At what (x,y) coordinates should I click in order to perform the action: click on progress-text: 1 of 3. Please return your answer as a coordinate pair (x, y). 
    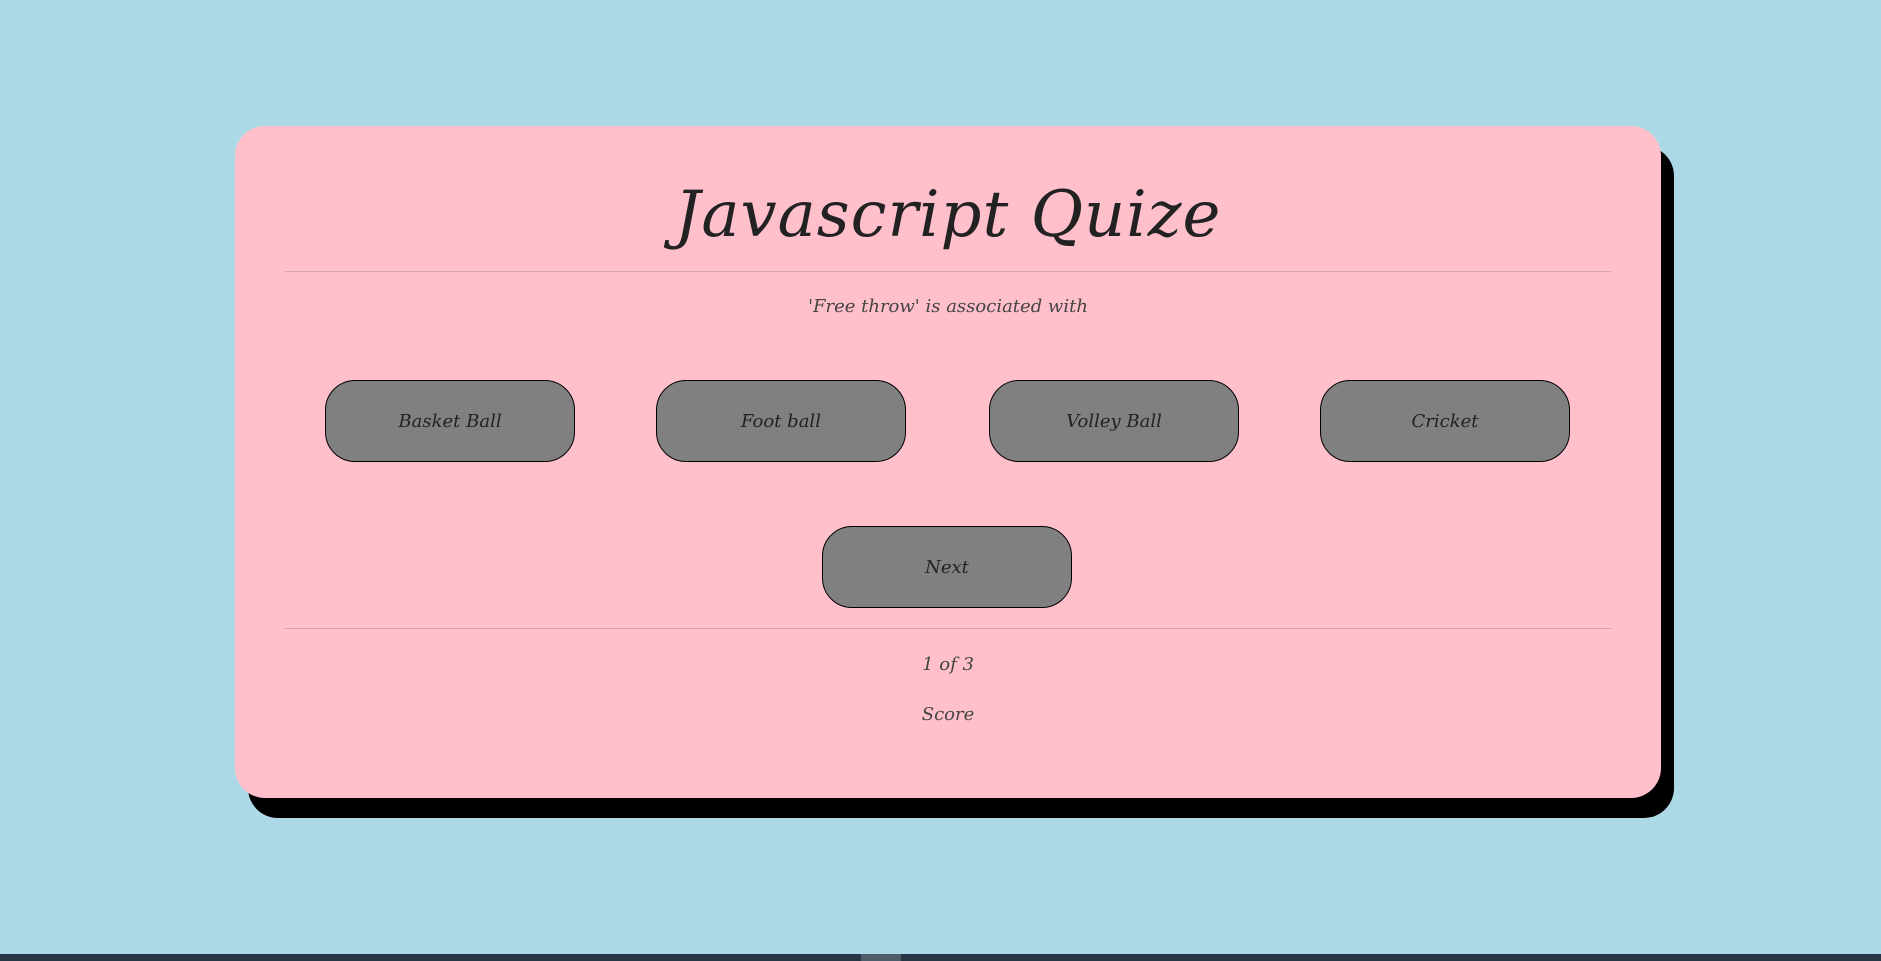
    Looking at the image, I should click on (948, 664).